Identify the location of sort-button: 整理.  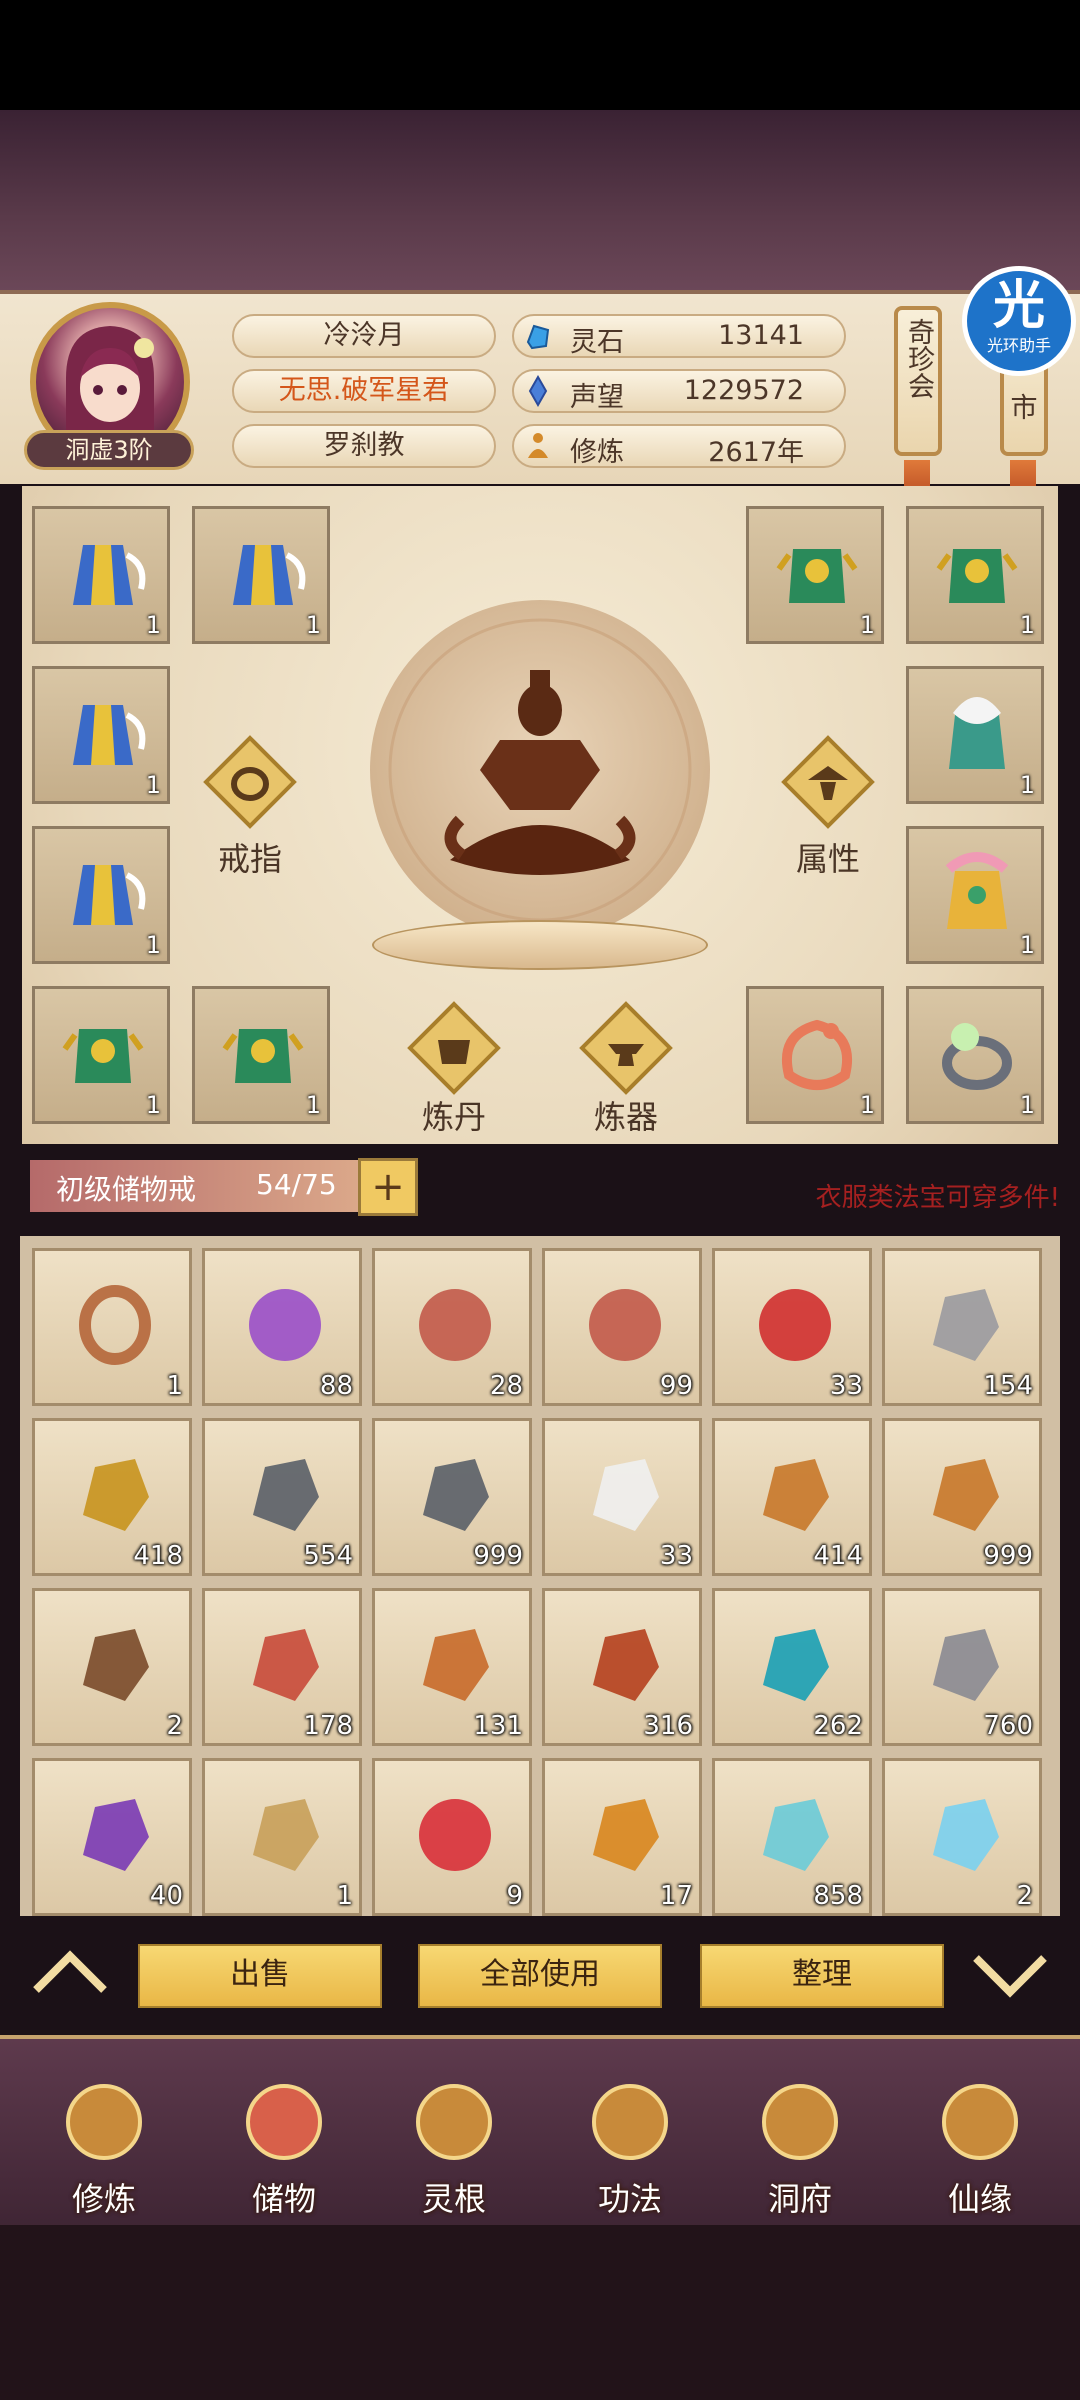
(822, 1976).